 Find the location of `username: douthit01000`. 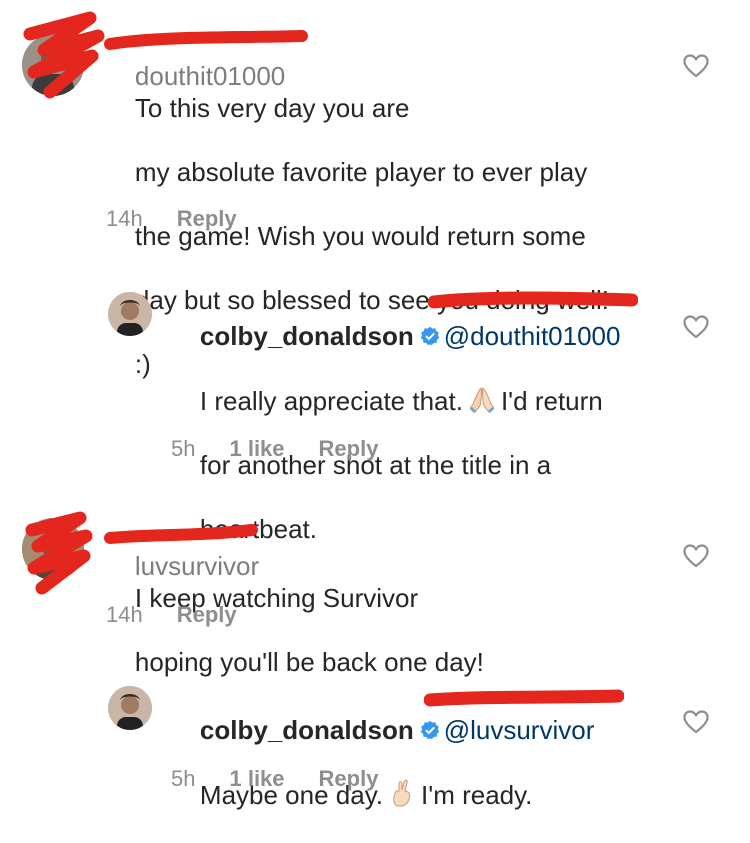

username: douthit01000 is located at coordinates (210, 76).